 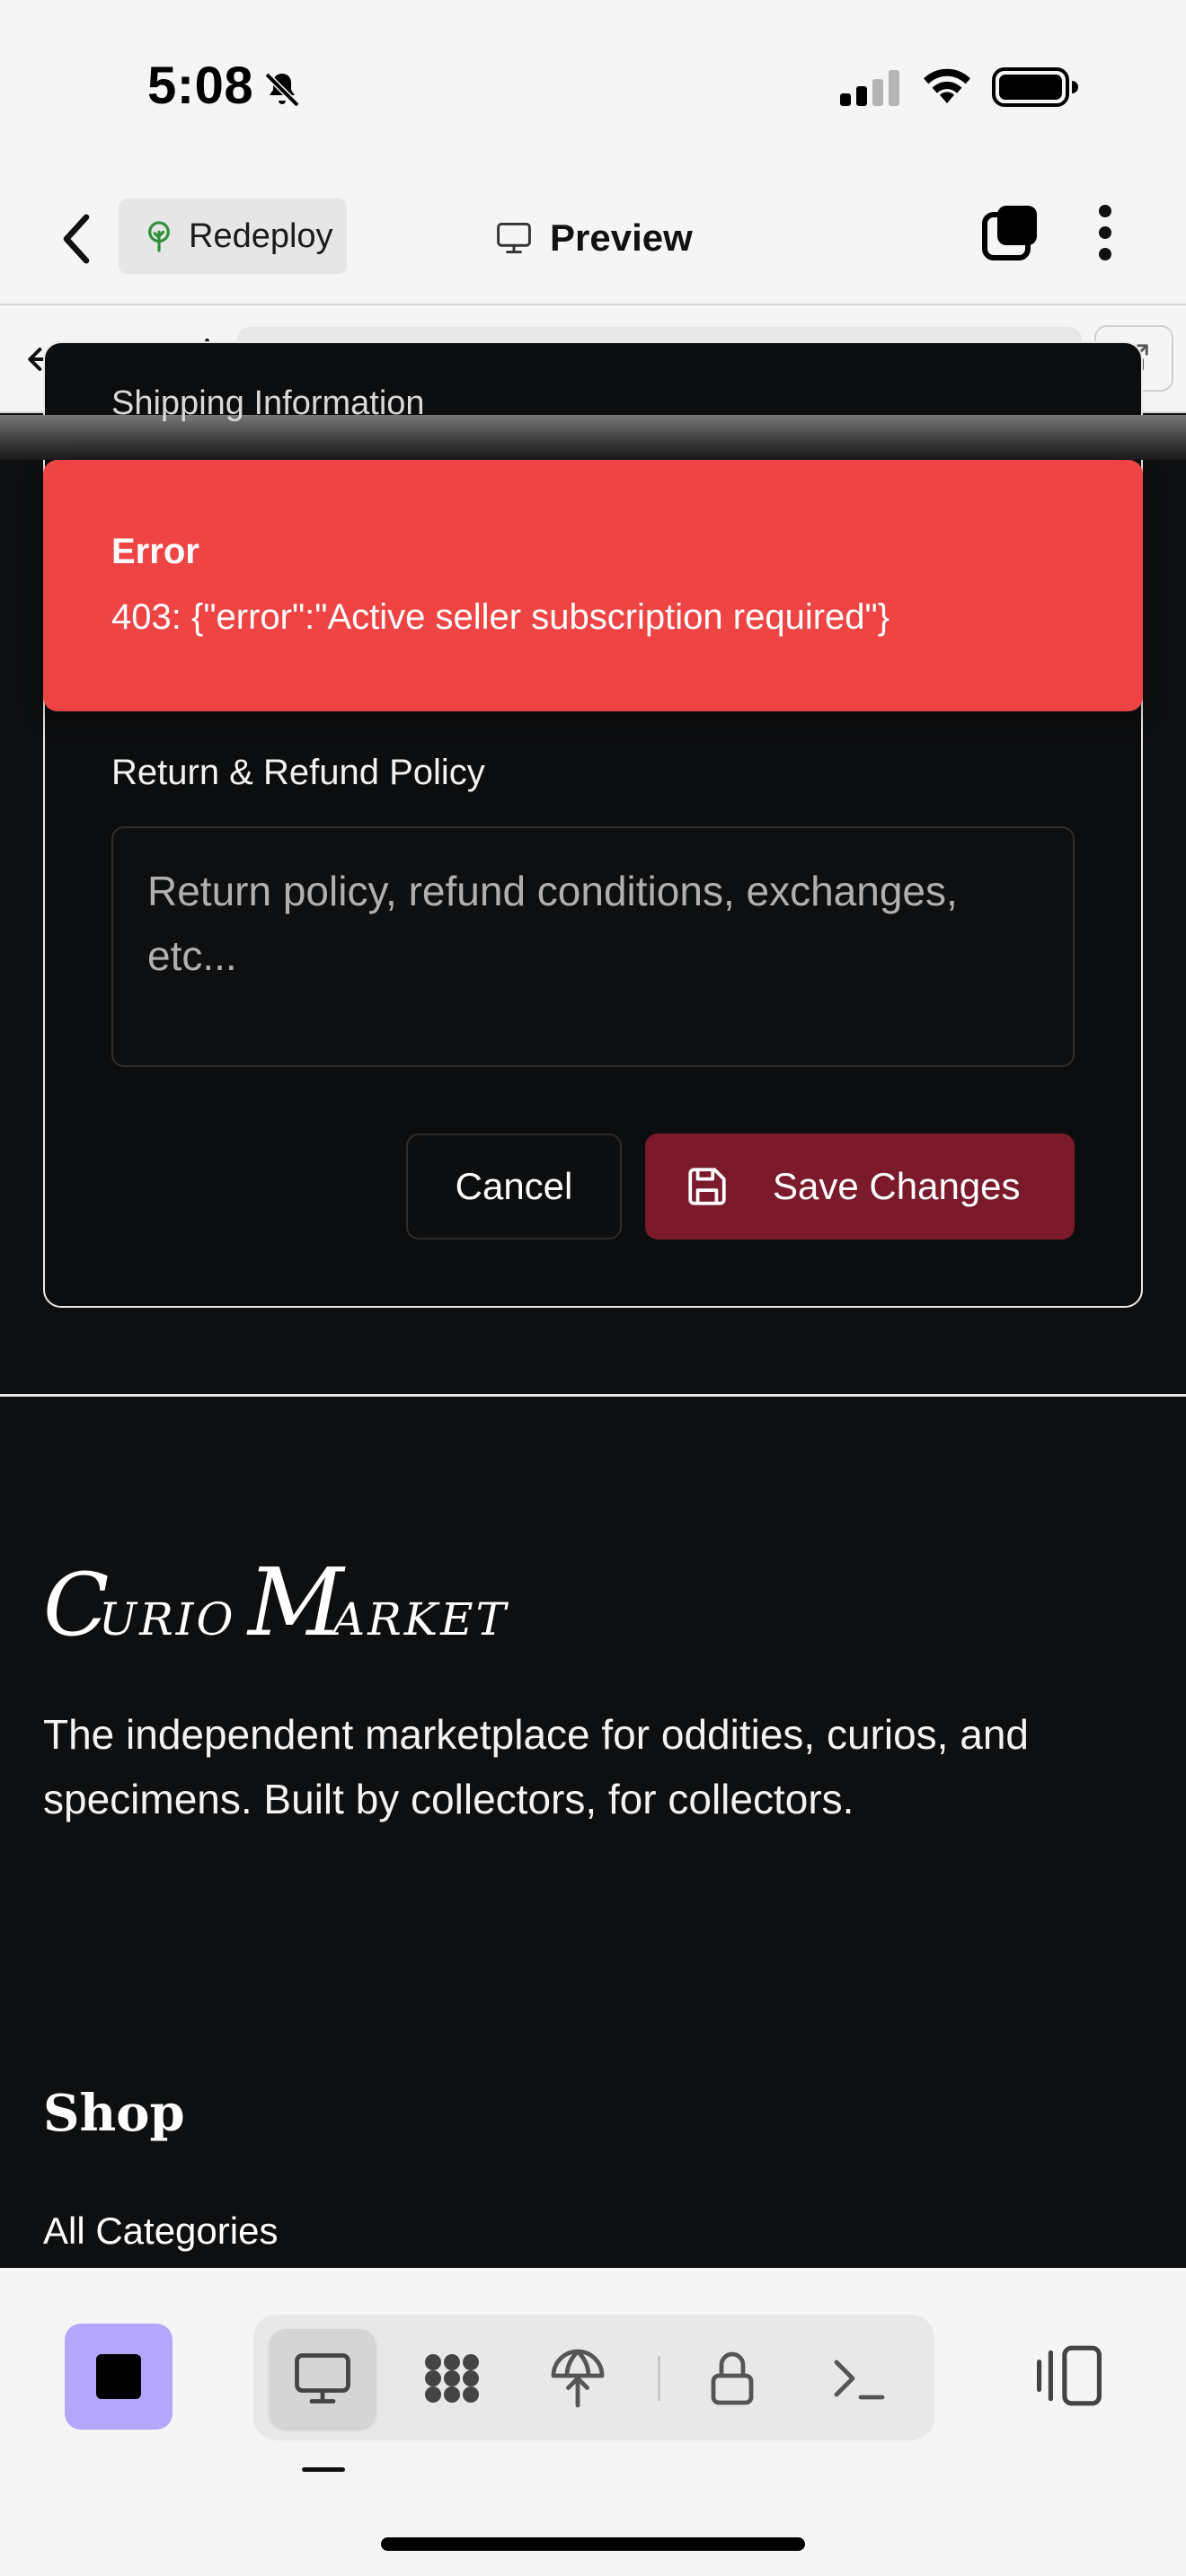 I want to click on terminal-icon, so click(x=859, y=2380).